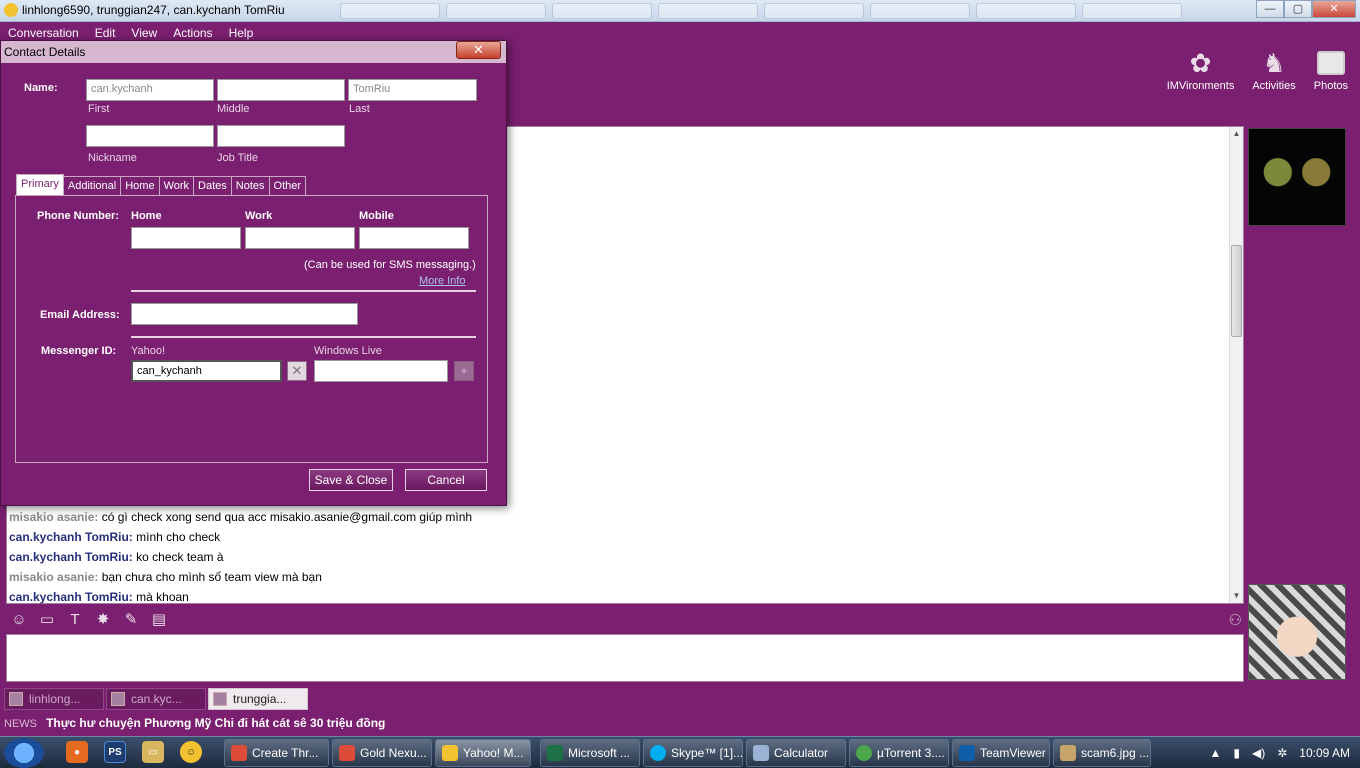  What do you see at coordinates (1298, 9) in the screenshot?
I see `maximize-button: ▢` at bounding box center [1298, 9].